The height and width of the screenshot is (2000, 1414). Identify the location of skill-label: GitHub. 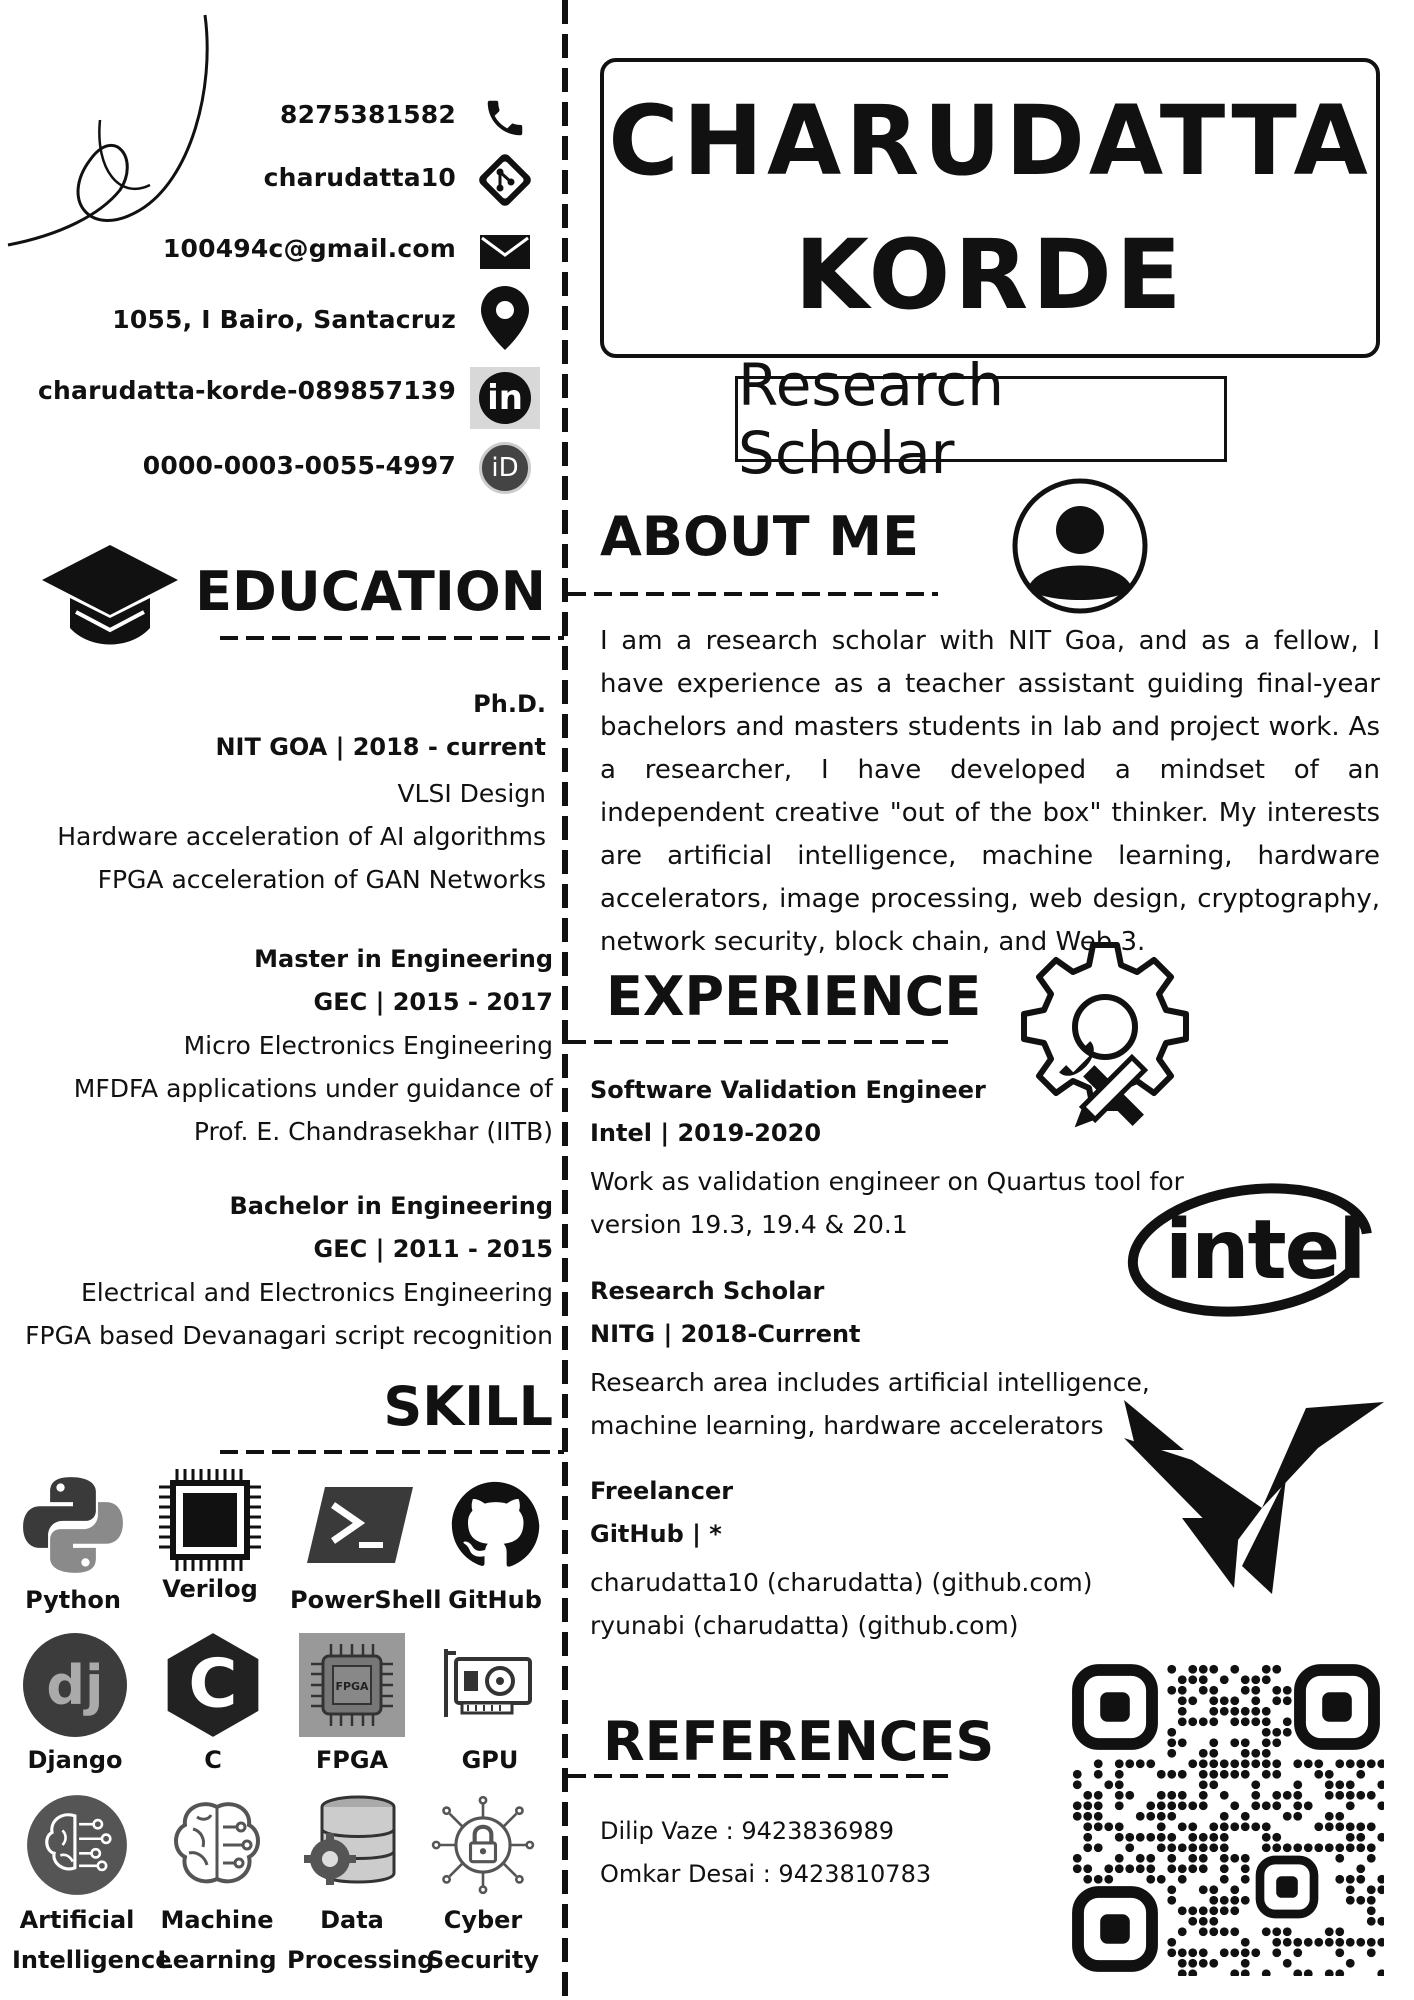
(495, 1600).